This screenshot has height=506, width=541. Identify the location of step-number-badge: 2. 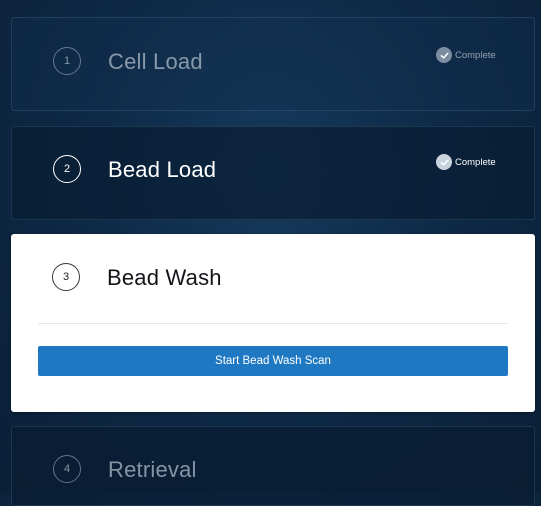
(67, 169).